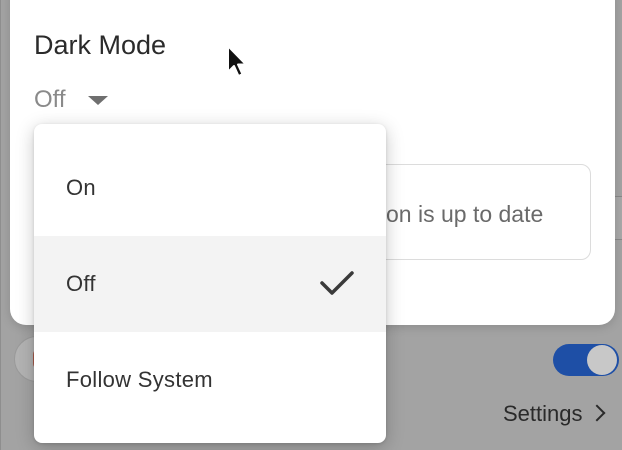  What do you see at coordinates (543, 413) in the screenshot?
I see `settings-link-label: Settings` at bounding box center [543, 413].